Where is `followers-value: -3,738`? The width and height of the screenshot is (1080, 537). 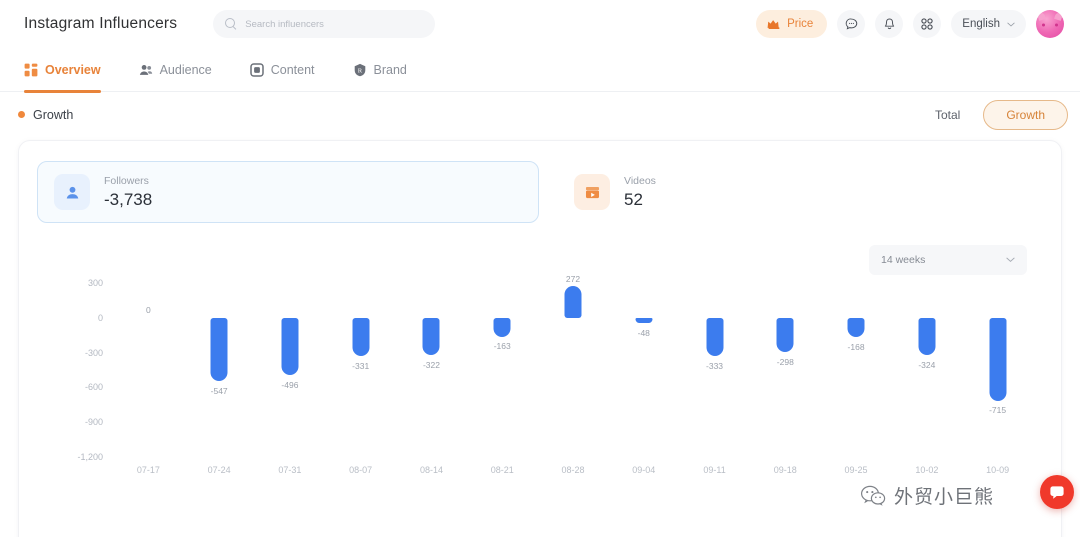
followers-value: -3,738 is located at coordinates (128, 199).